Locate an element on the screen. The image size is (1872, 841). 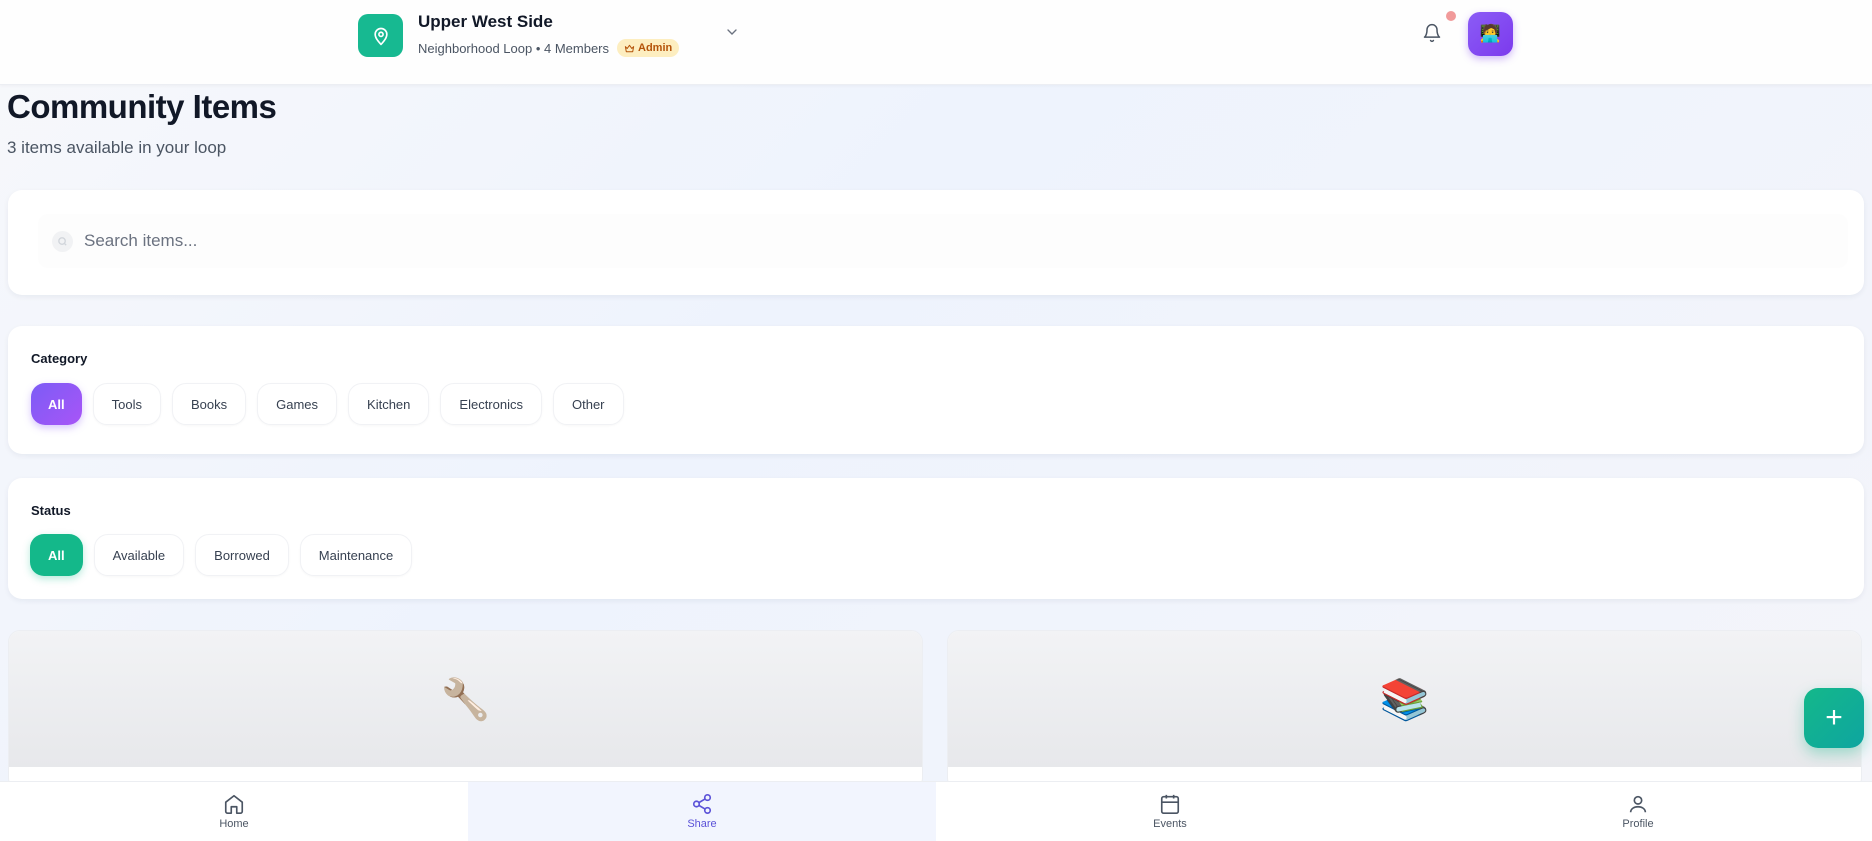
bell-icon is located at coordinates (1432, 33).